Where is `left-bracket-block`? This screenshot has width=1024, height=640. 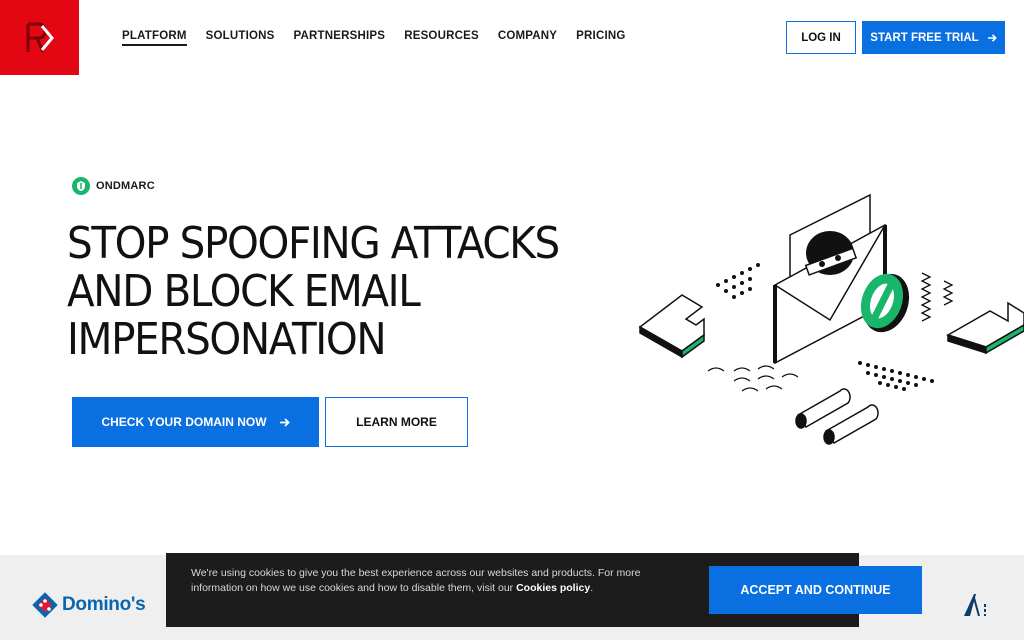 left-bracket-block is located at coordinates (671, 326).